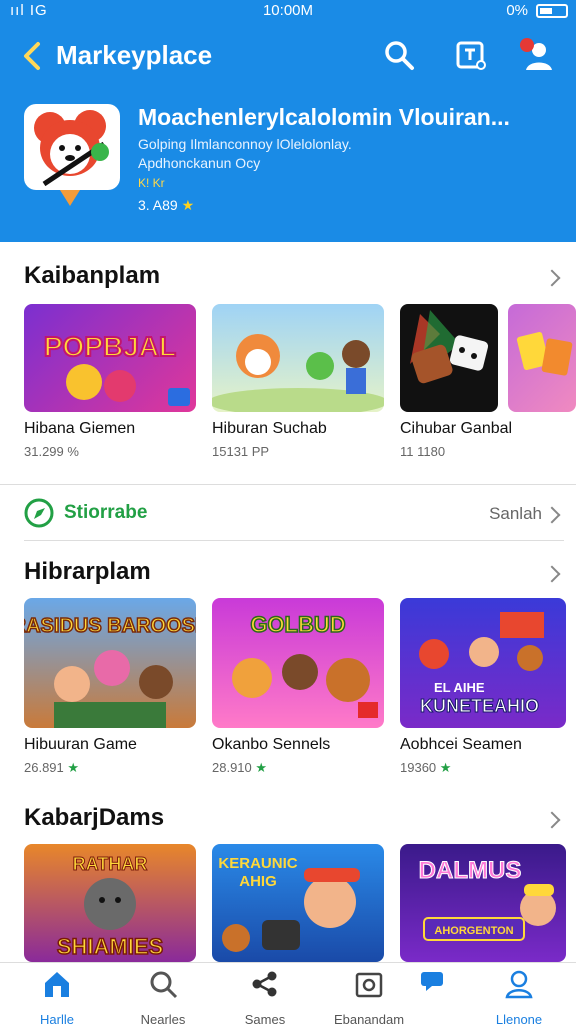 This screenshot has height=1024, width=576. What do you see at coordinates (473, 931) in the screenshot?
I see `svg-text: AHORGENTON` at bounding box center [473, 931].